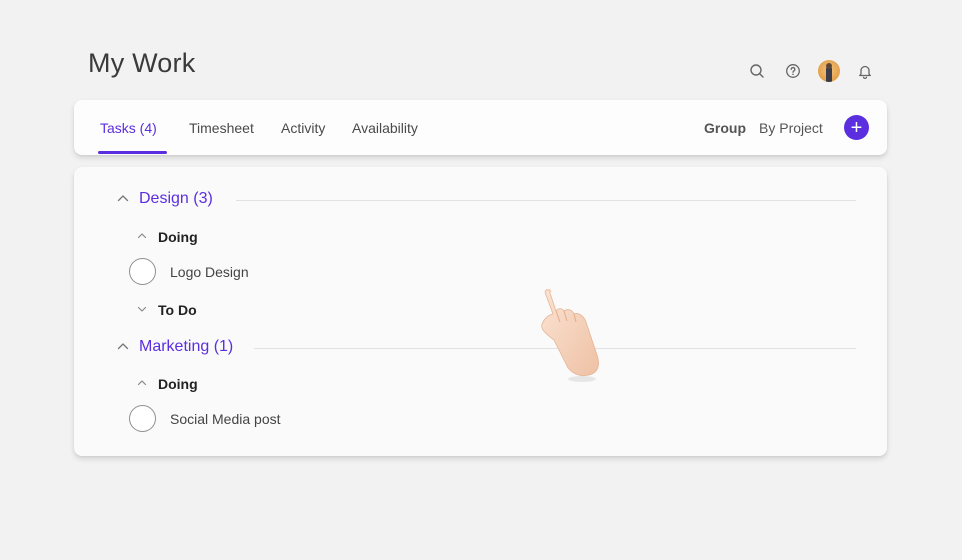 Image resolution: width=962 pixels, height=560 pixels. What do you see at coordinates (865, 71) in the screenshot?
I see `bell-icon` at bounding box center [865, 71].